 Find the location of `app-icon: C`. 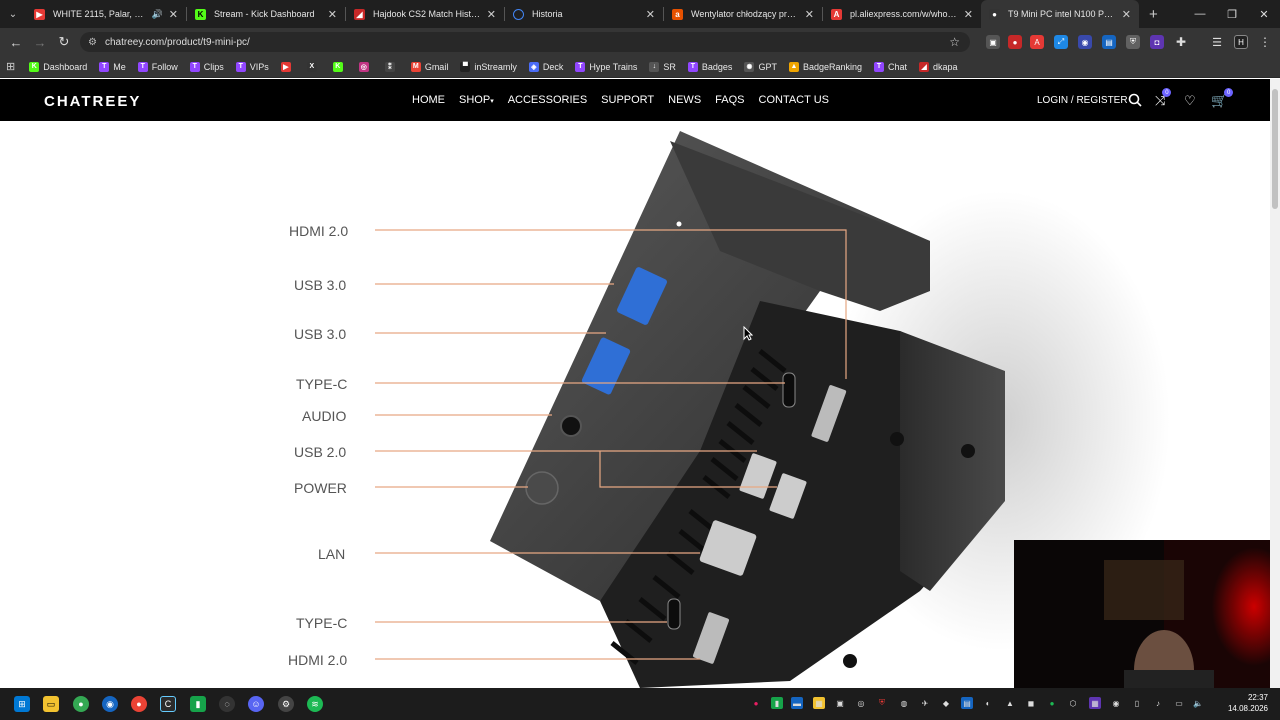

app-icon: C is located at coordinates (168, 704).